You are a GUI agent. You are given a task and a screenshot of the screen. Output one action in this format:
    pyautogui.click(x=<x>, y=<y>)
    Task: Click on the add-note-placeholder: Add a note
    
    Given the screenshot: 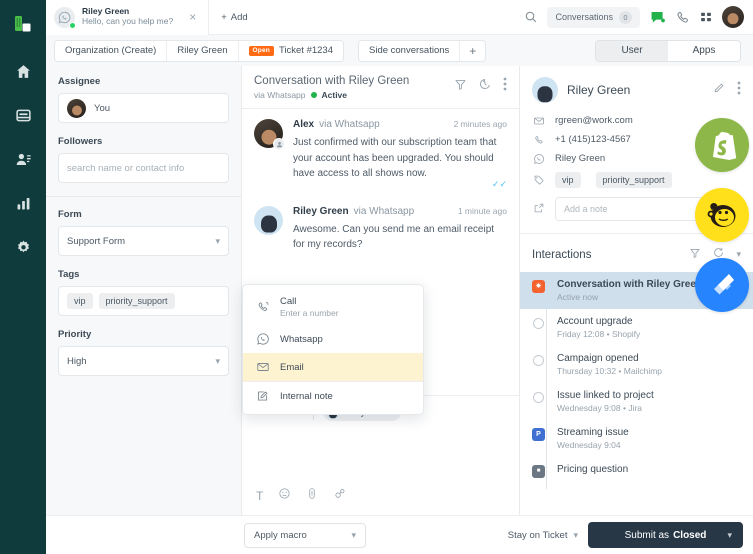 What is the action you would take?
    pyautogui.click(x=586, y=209)
    